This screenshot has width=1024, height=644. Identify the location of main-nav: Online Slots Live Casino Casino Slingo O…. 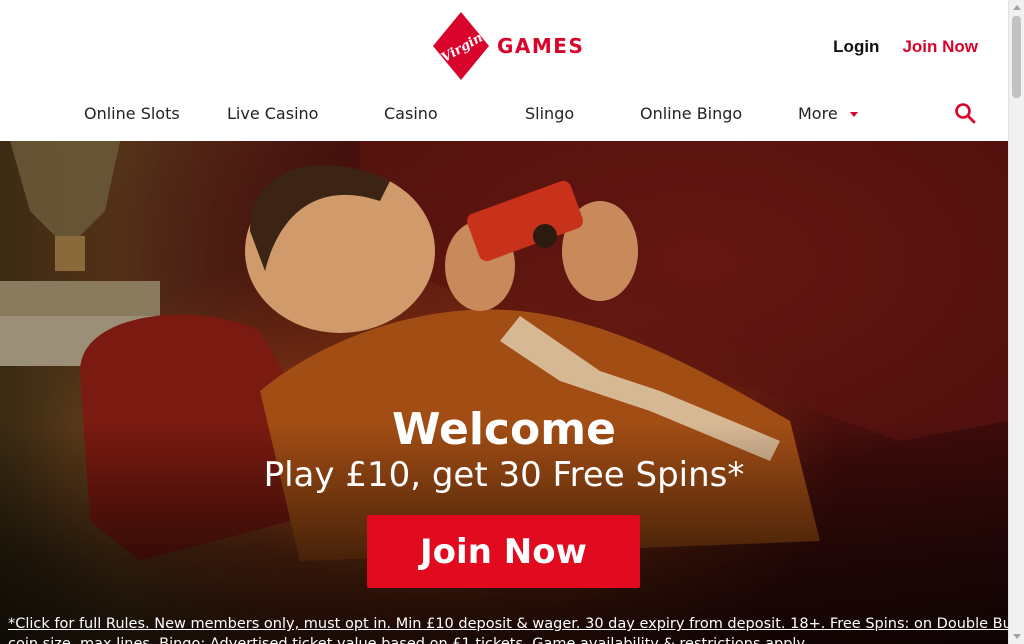
(504, 116).